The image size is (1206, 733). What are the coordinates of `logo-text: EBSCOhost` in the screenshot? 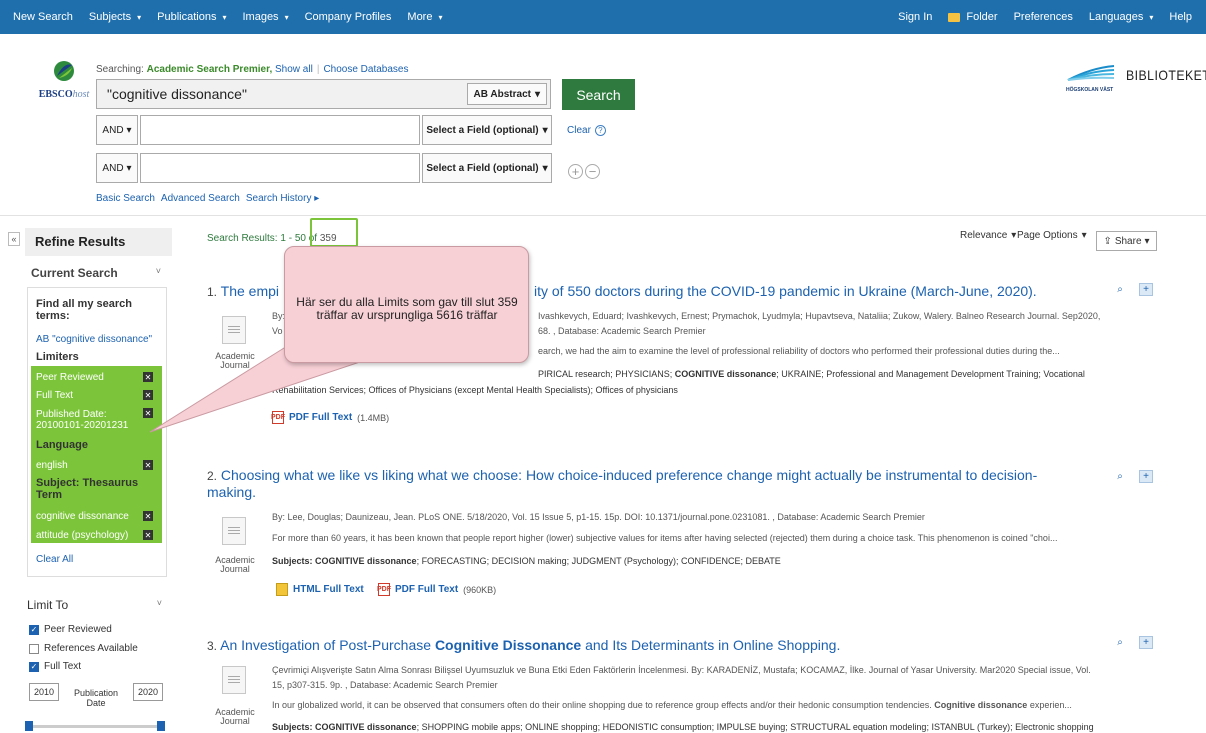 It's located at (64, 94).